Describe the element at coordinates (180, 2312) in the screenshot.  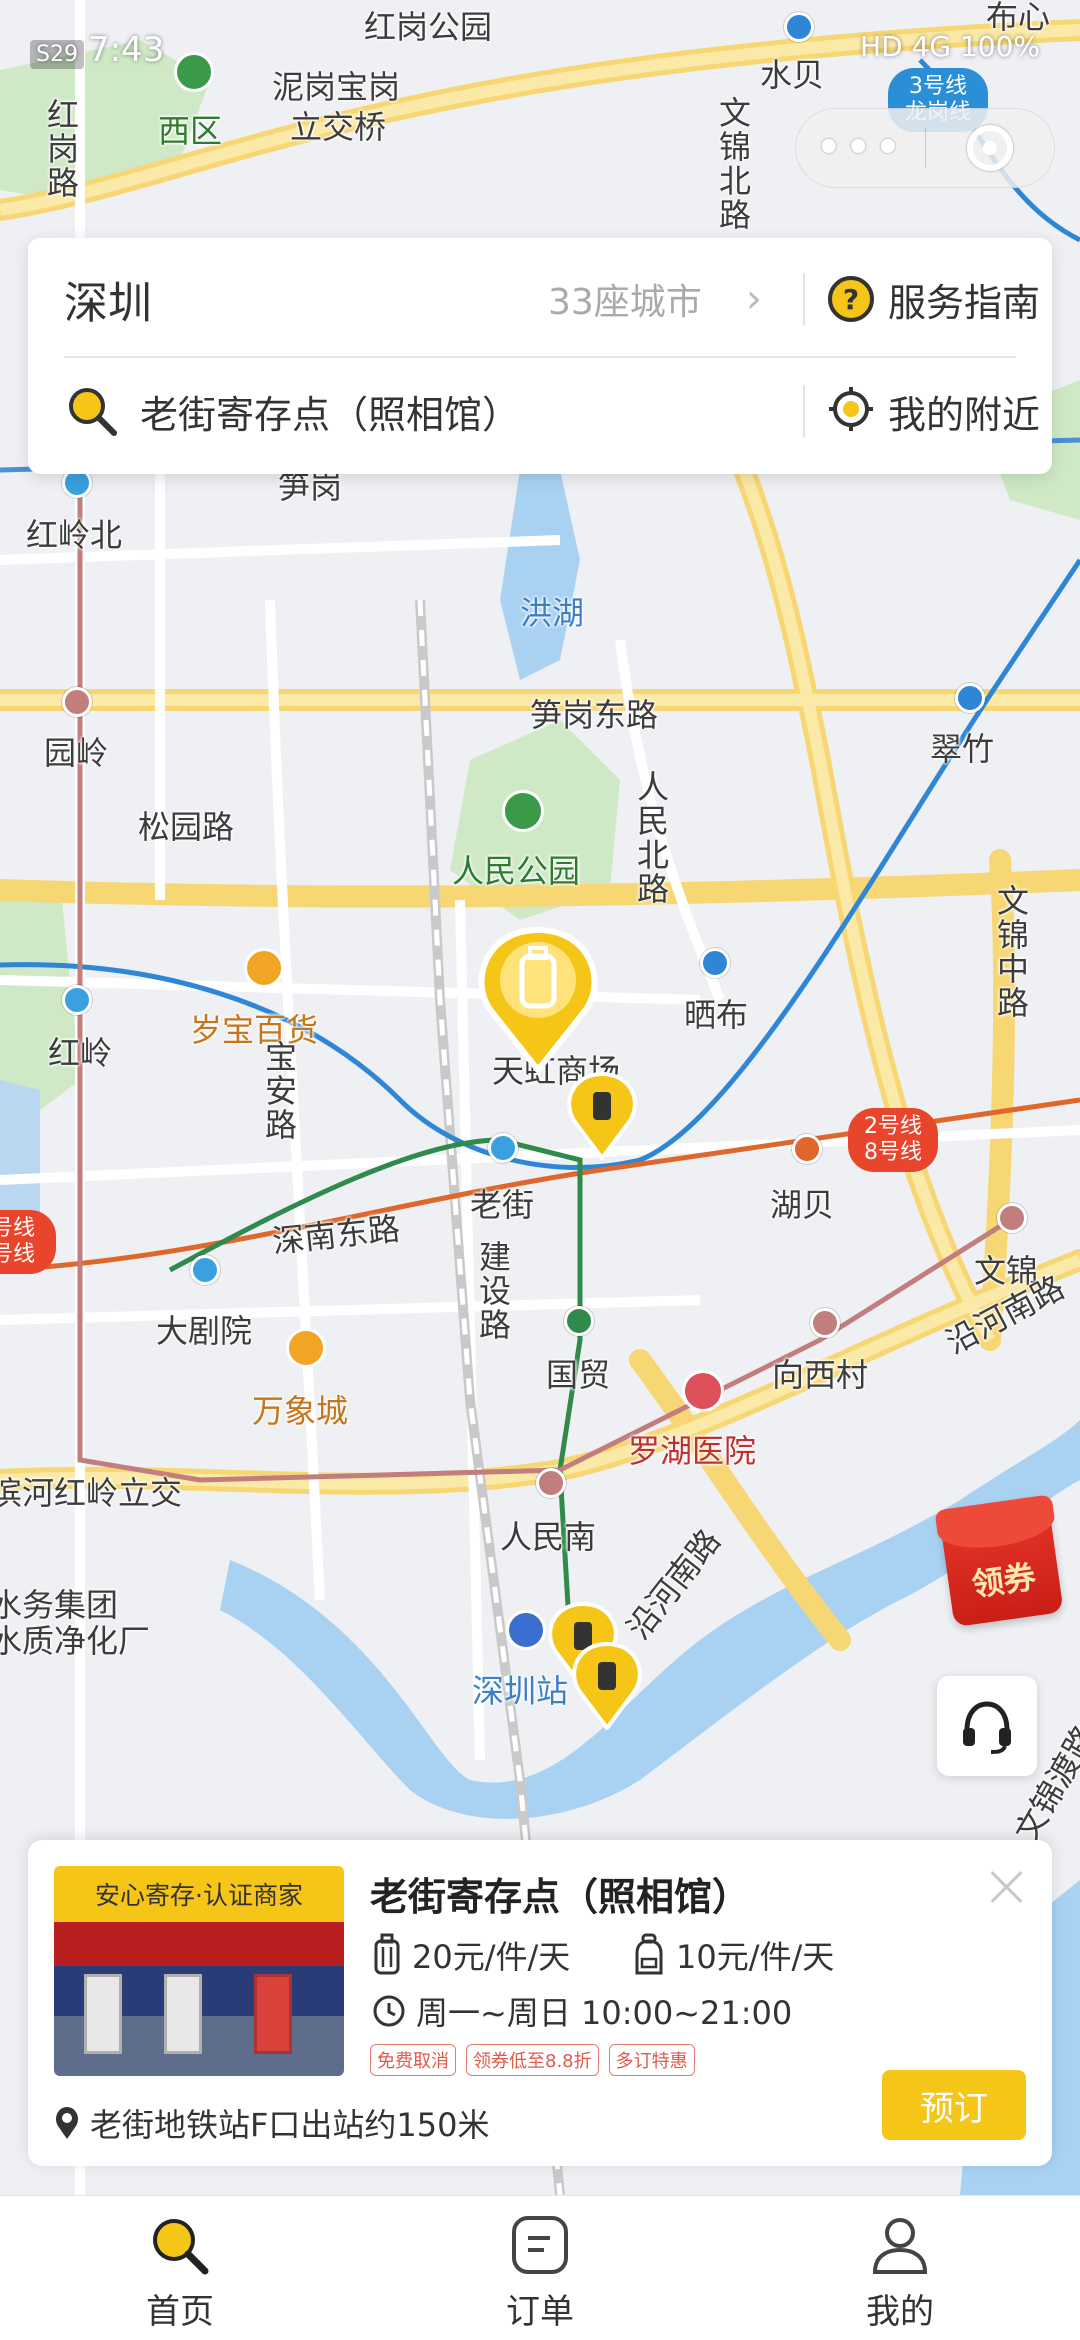
I see `tab-label: 首页` at that location.